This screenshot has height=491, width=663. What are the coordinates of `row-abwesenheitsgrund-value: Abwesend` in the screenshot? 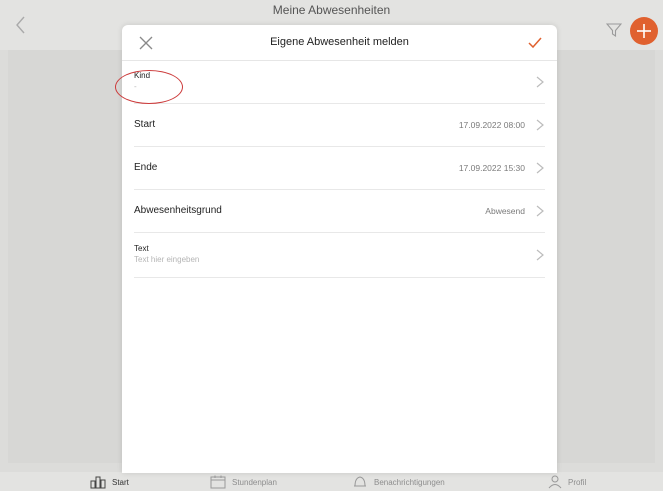 It's located at (505, 211).